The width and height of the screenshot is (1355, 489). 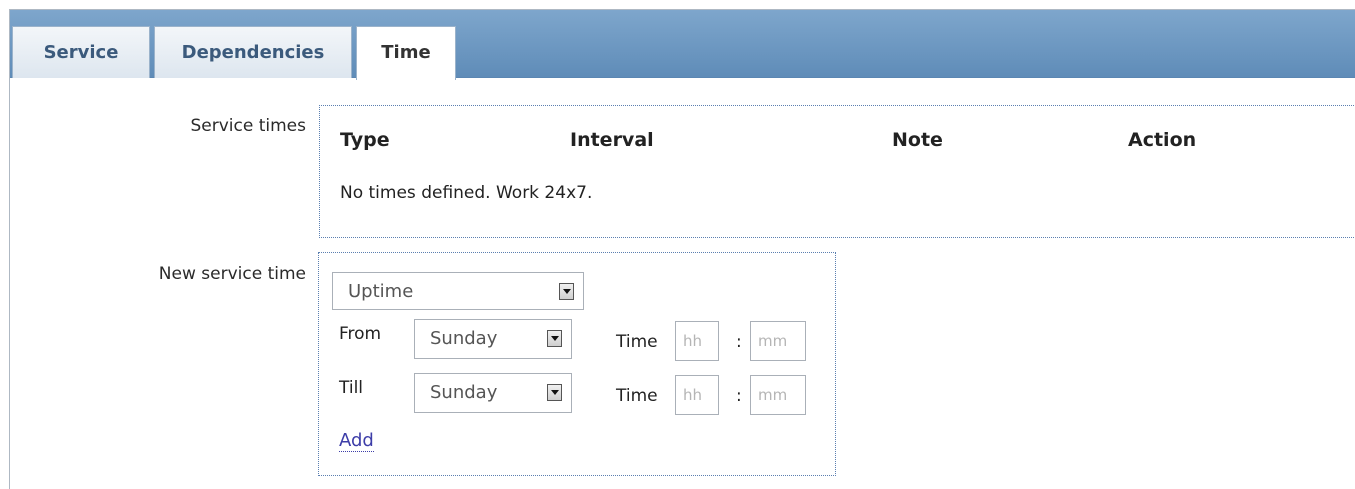 I want to click on from-minutes-input, so click(x=778, y=341).